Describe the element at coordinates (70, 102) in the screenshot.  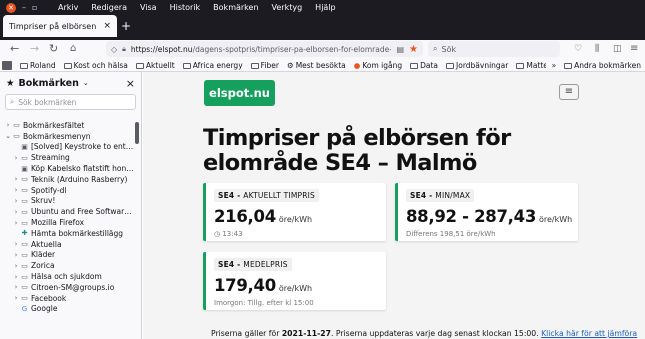
I see `sidebar-search-input: ⌕ Sök bokmärken` at that location.